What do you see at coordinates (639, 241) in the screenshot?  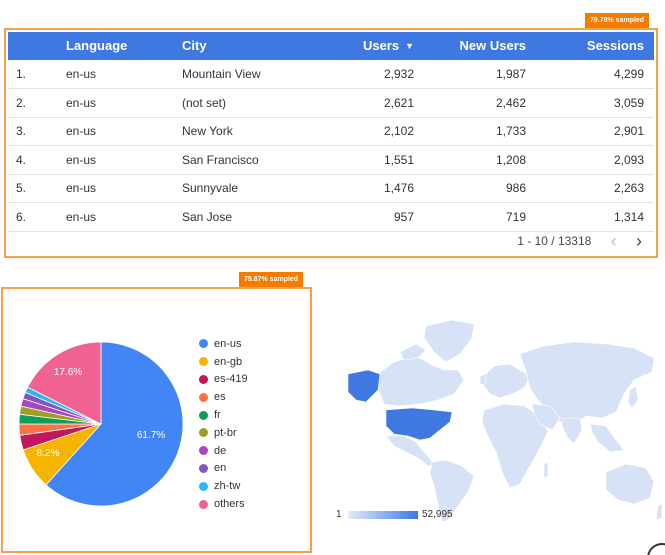 I see `chevron-right-icon: ›` at bounding box center [639, 241].